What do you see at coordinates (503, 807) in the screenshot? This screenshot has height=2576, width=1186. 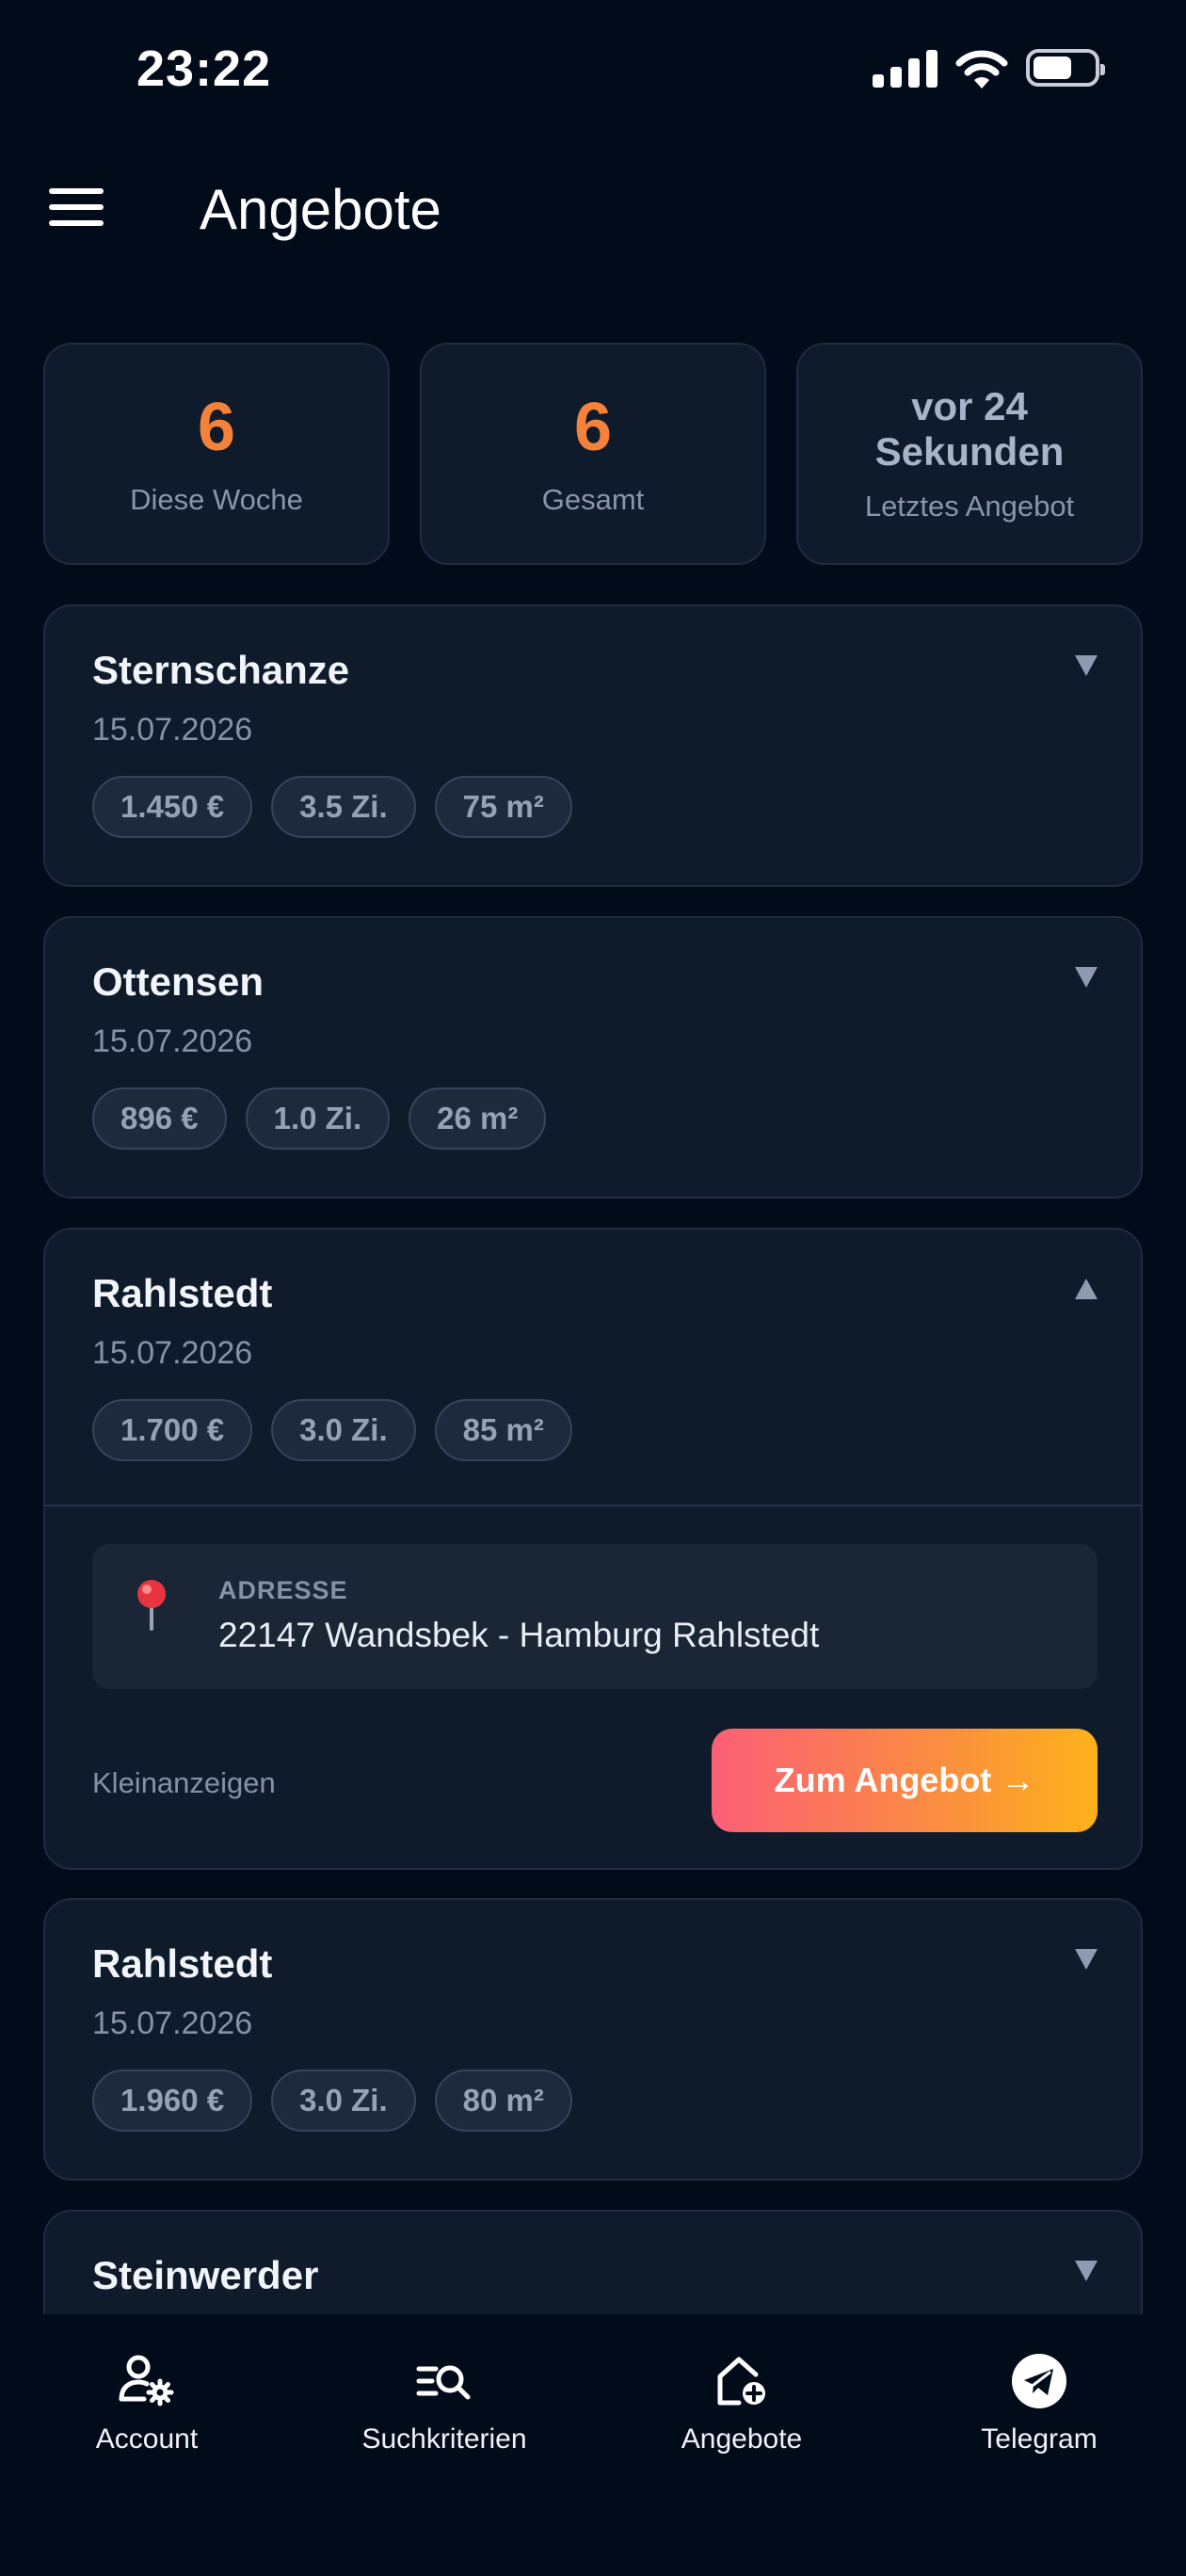 I see `area-tag: 75 m²` at bounding box center [503, 807].